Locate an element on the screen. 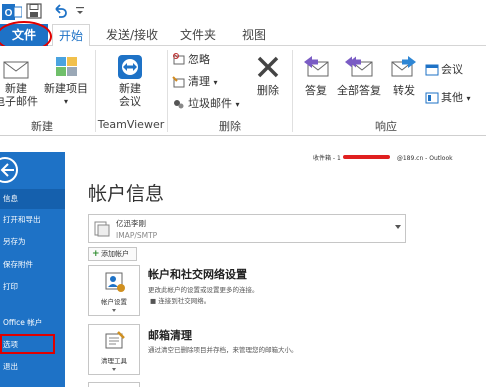 The width and height of the screenshot is (486, 387). account-settings-tile: 帐户设置 is located at coordinates (114, 290).